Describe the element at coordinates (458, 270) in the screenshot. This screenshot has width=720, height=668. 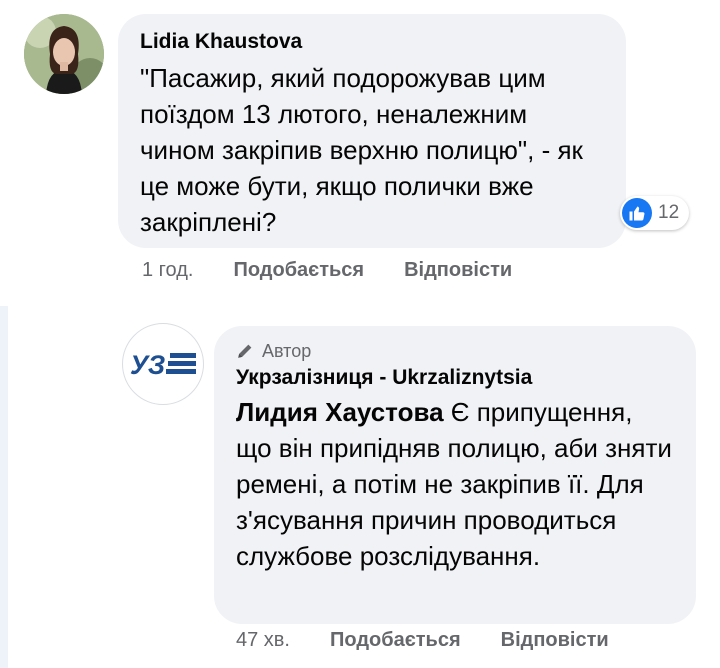
I see `reply-button: Відповісти` at that location.